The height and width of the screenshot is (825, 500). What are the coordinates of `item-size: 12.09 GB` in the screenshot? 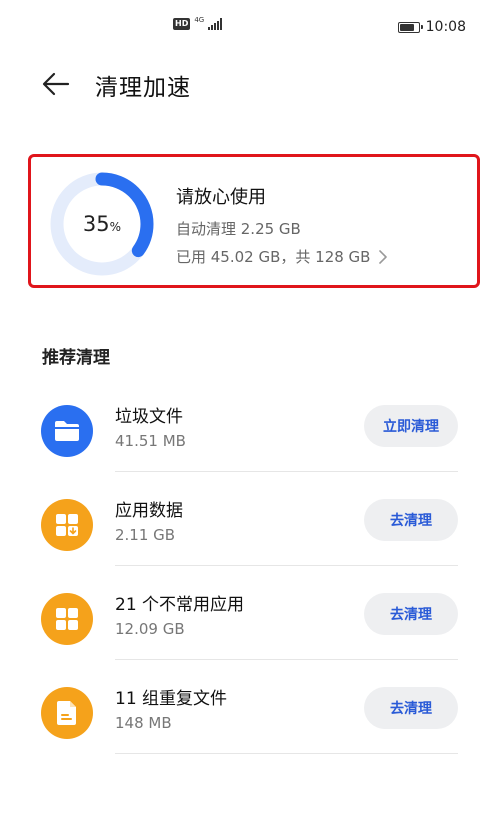 It's located at (150, 629).